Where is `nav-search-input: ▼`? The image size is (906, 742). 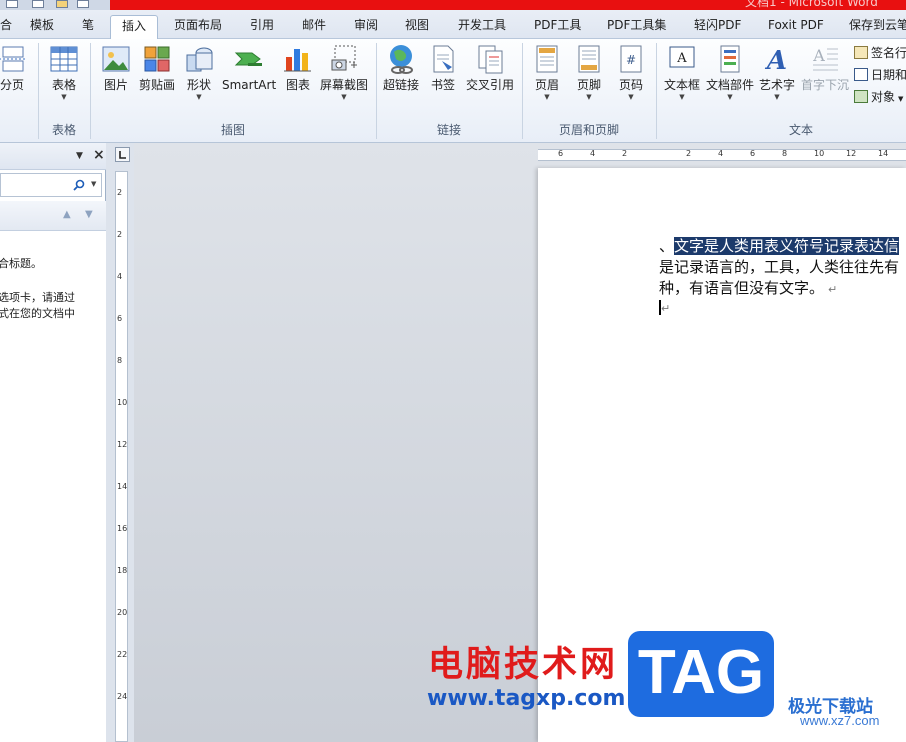 nav-search-input: ▼ is located at coordinates (51, 185).